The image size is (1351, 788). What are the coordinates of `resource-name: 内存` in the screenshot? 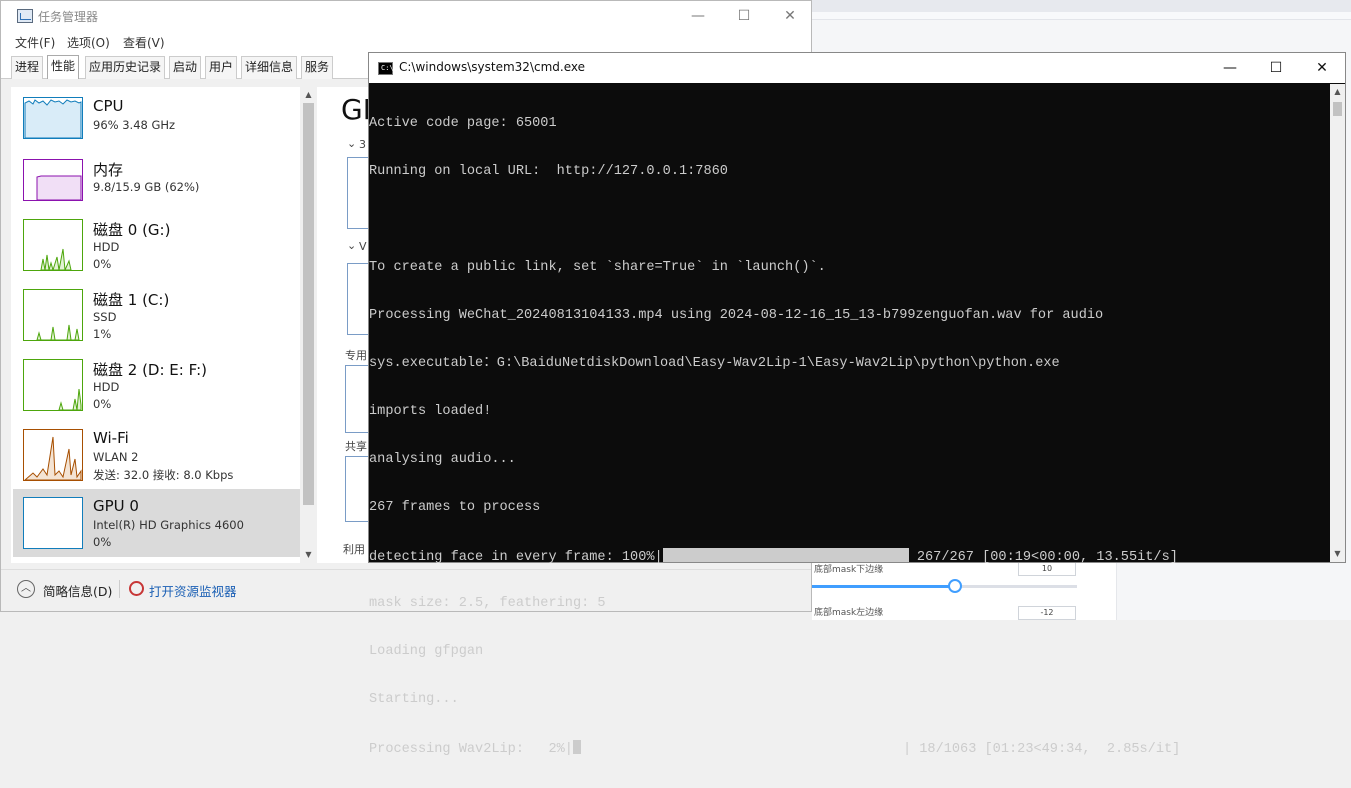 It's located at (108, 170).